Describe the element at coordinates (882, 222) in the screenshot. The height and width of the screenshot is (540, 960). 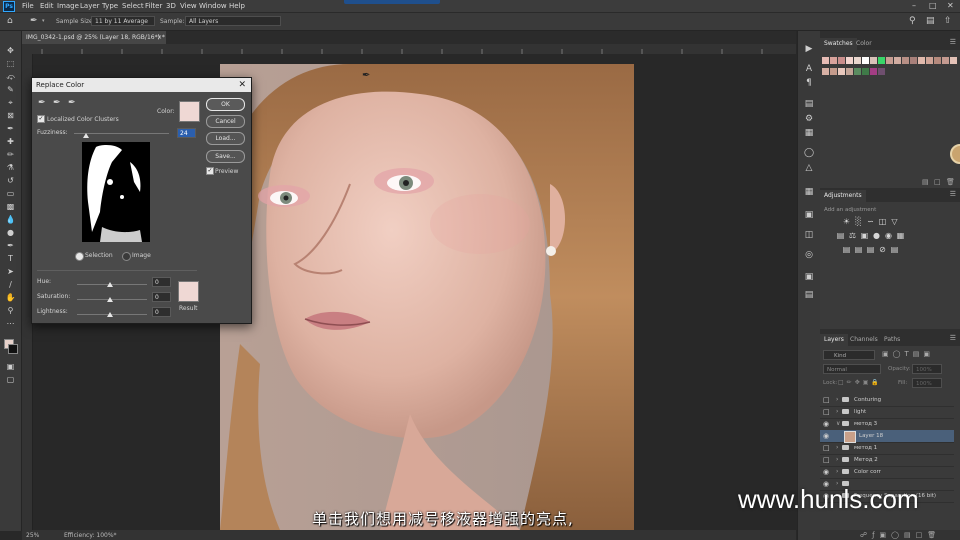
I see `exposure-icon: ◫` at that location.